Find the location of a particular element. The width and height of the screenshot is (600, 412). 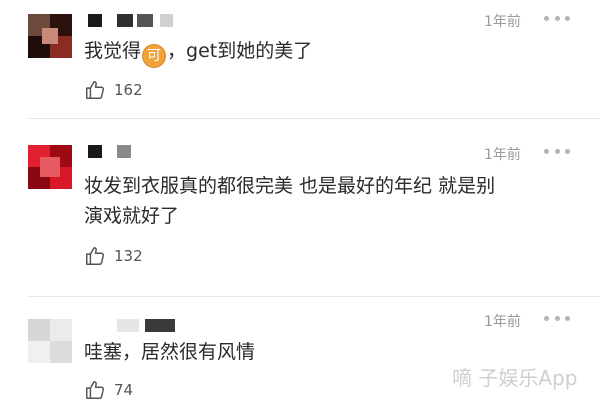

comment-text: 我觉得可，get到她的美了 is located at coordinates (324, 52).